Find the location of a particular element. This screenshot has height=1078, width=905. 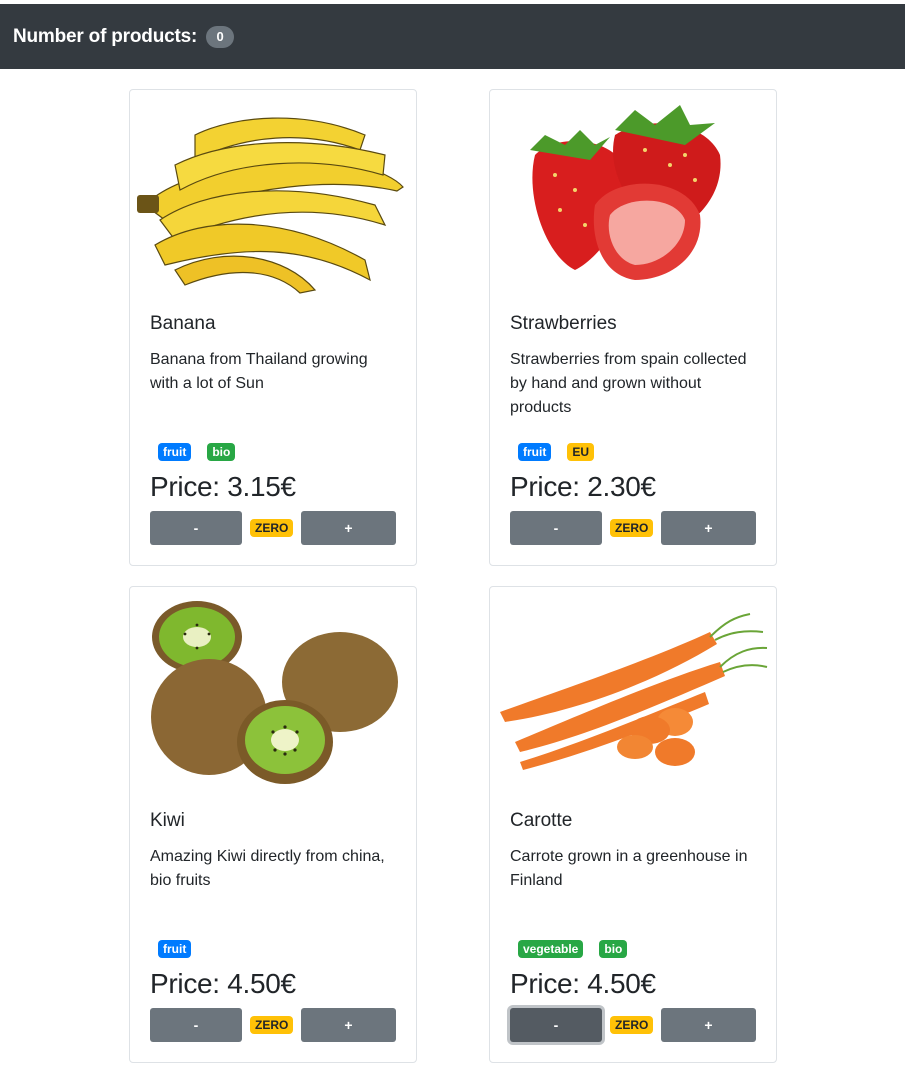

product-tags: fruit EU is located at coordinates (556, 452).